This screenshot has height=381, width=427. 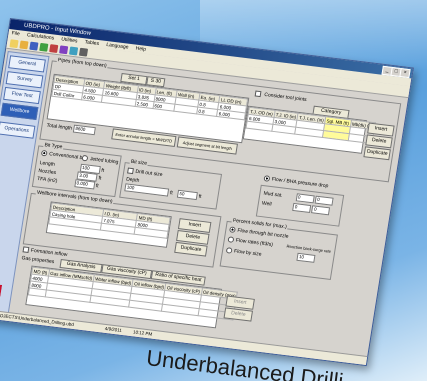 I want to click on drill-out-checkbox, so click(x=130, y=171).